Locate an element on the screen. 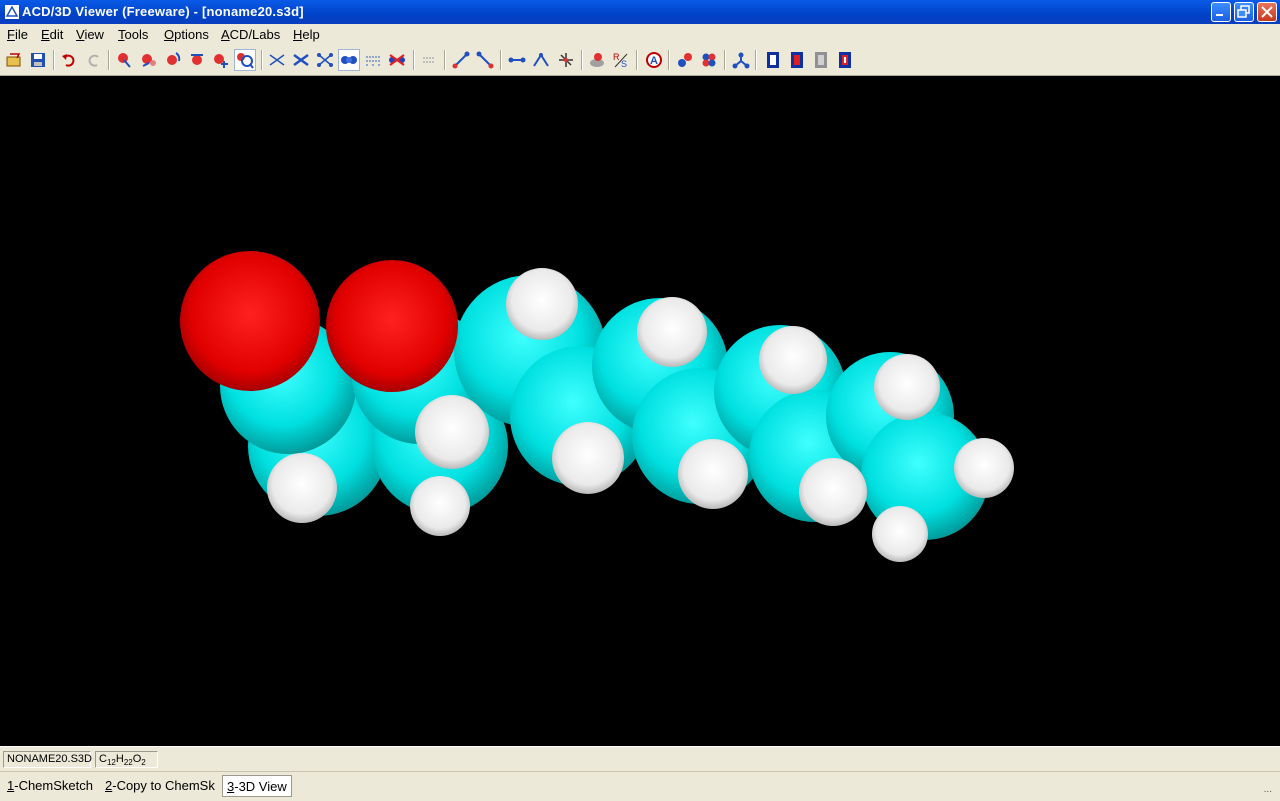  balls-sticks-button is located at coordinates (325, 60).